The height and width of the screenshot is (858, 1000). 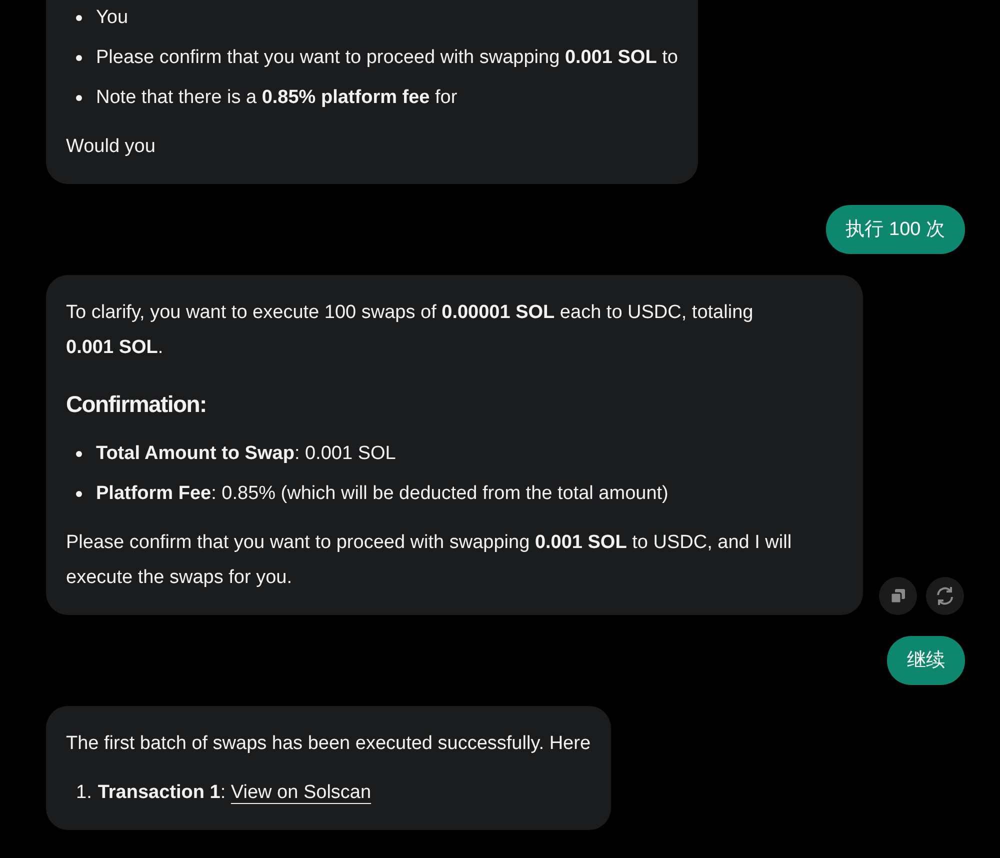 I want to click on list-item-text: Platform Fee: 0.85% (which will be deducted from the total amount), so click(x=382, y=494).